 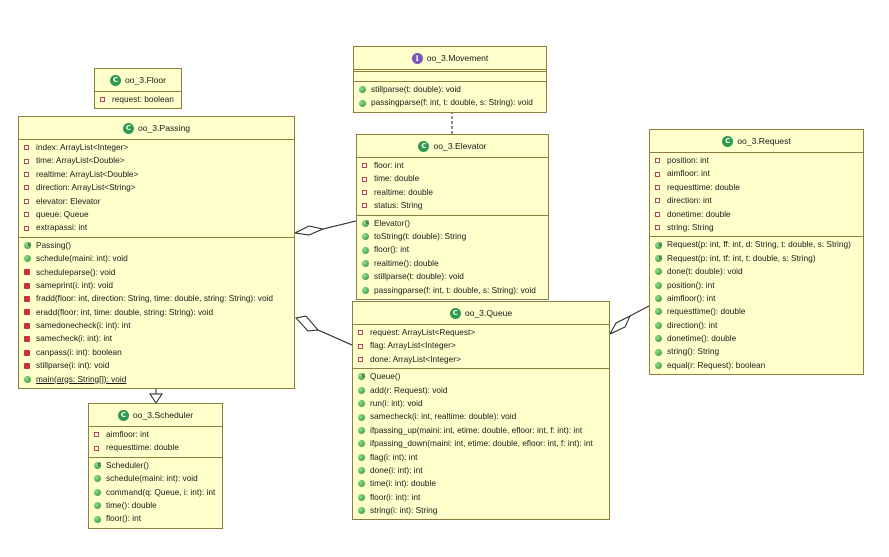 What do you see at coordinates (156, 174) in the screenshot?
I see `field-row: realtime: ArrayList<Double>` at bounding box center [156, 174].